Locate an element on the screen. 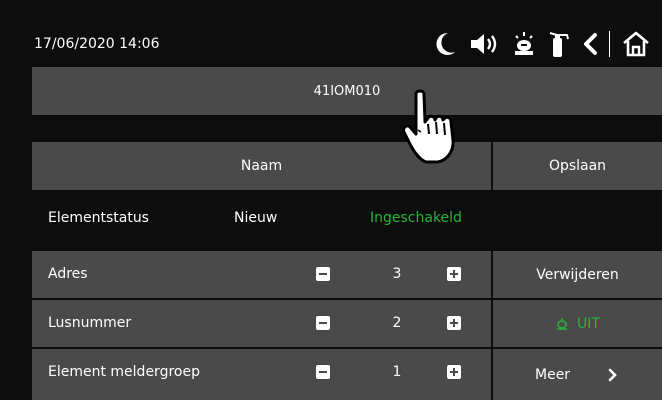 Image resolution: width=662 pixels, height=400 pixels. alarm-toggle-button: UIT is located at coordinates (577, 323).